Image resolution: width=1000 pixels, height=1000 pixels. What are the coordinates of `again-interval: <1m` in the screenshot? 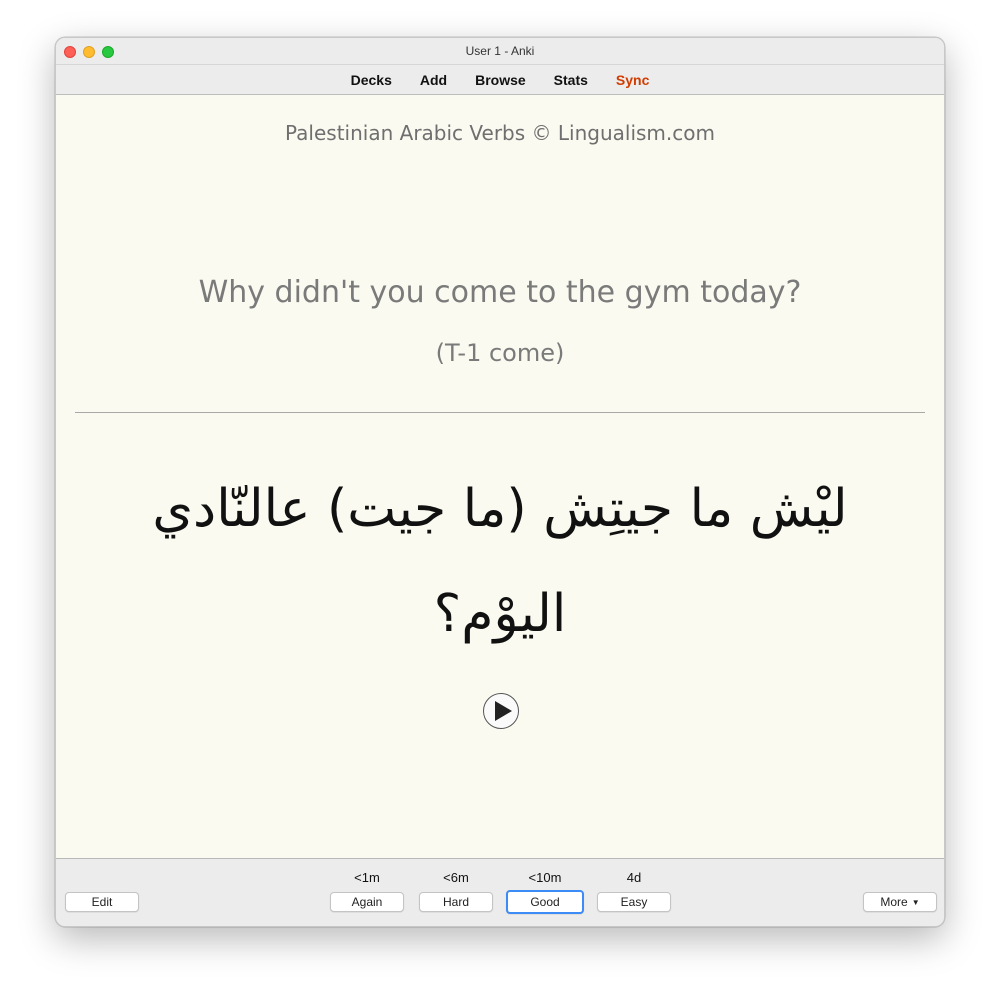 It's located at (367, 877).